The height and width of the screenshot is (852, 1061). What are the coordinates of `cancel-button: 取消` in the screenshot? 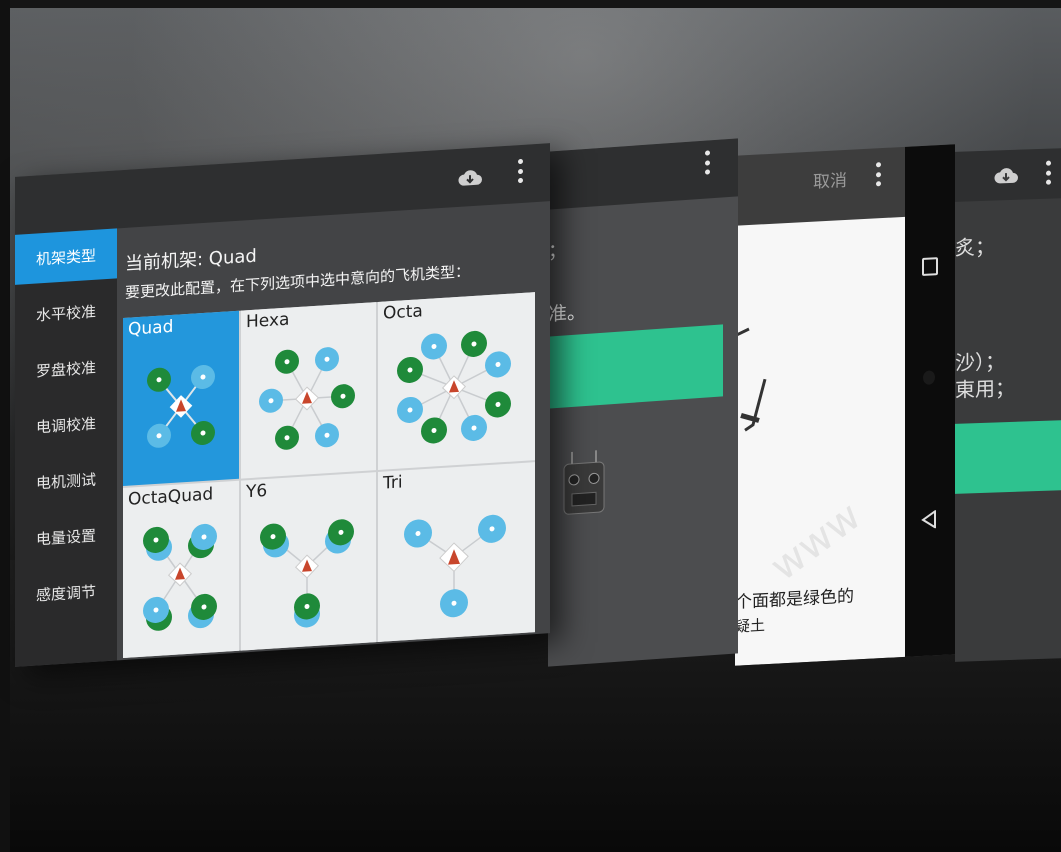 It's located at (830, 179).